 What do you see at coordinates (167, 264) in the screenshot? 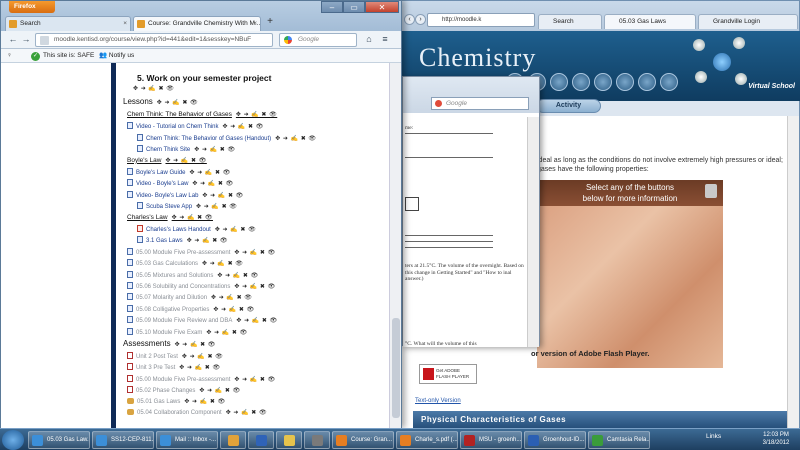
I see `lesson-item-label: 05.03 Gas Calculations` at bounding box center [167, 264].